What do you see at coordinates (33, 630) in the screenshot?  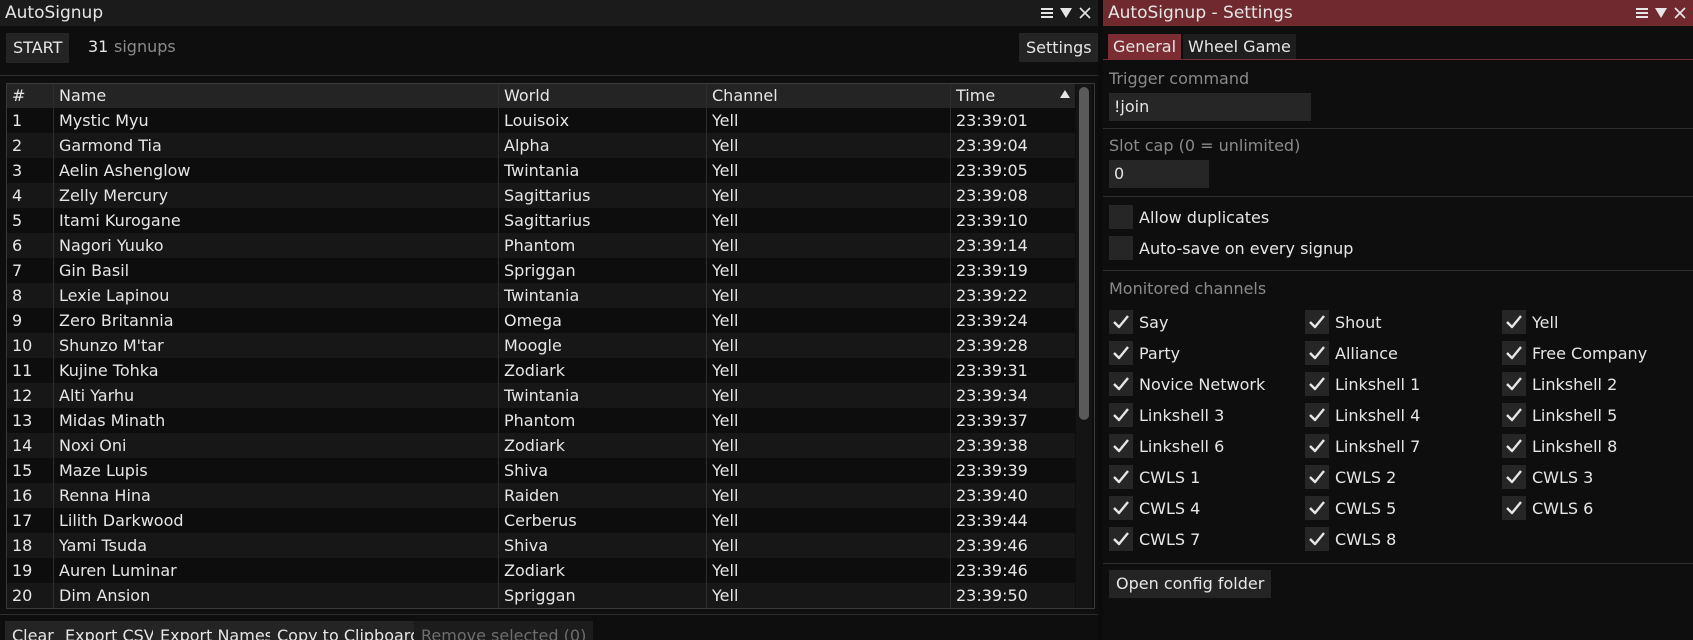 I see `clear-button: Clear` at bounding box center [33, 630].